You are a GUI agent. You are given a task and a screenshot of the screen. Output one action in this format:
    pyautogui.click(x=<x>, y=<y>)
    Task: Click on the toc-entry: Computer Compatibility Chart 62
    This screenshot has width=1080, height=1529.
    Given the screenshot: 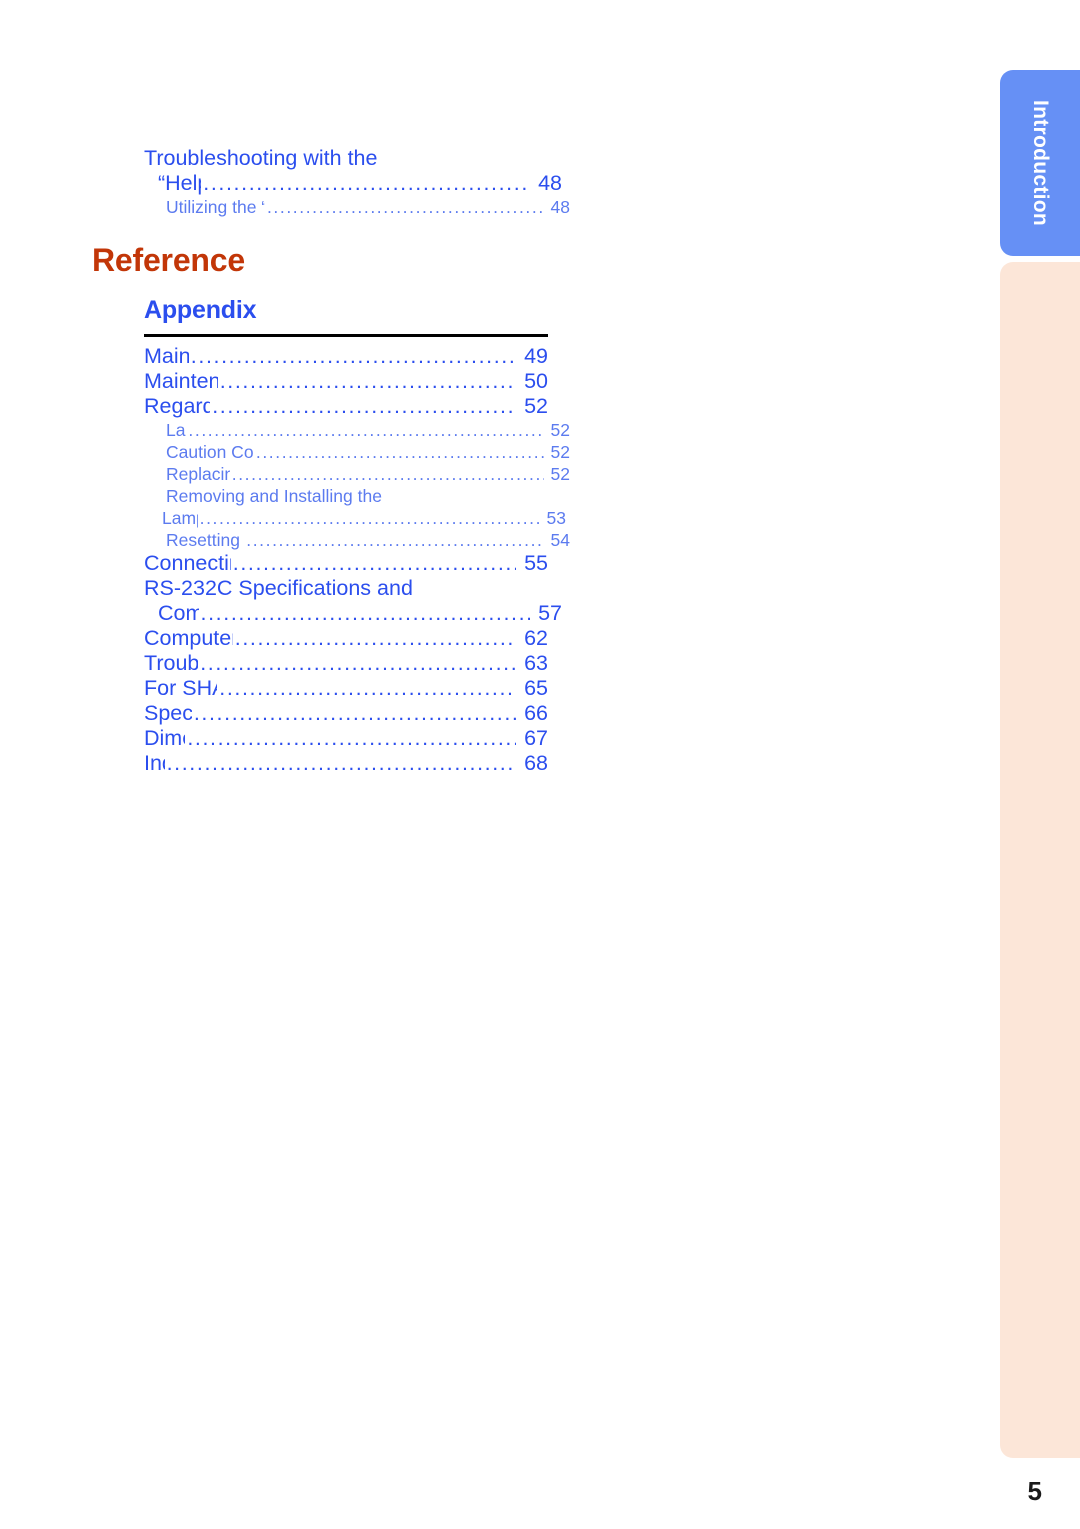 What is the action you would take?
    pyautogui.click(x=346, y=638)
    